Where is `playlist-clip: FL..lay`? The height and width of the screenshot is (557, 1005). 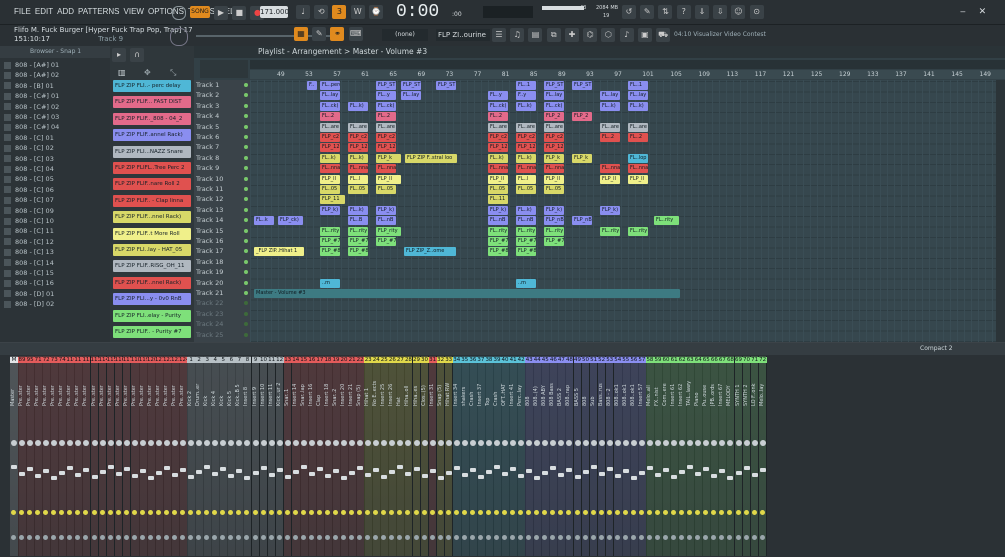
playlist-clip: FL..lay is located at coordinates (638, 96).